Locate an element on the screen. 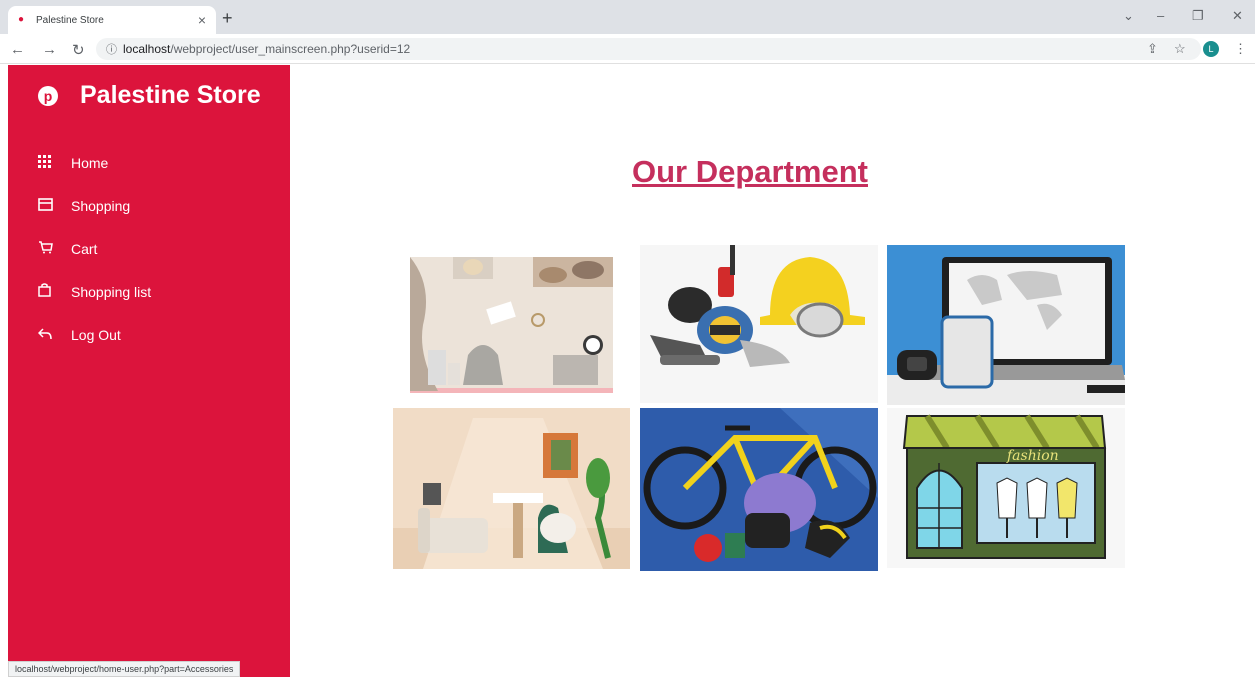 The width and height of the screenshot is (1255, 677). new-tab-button: + is located at coordinates (227, 18).